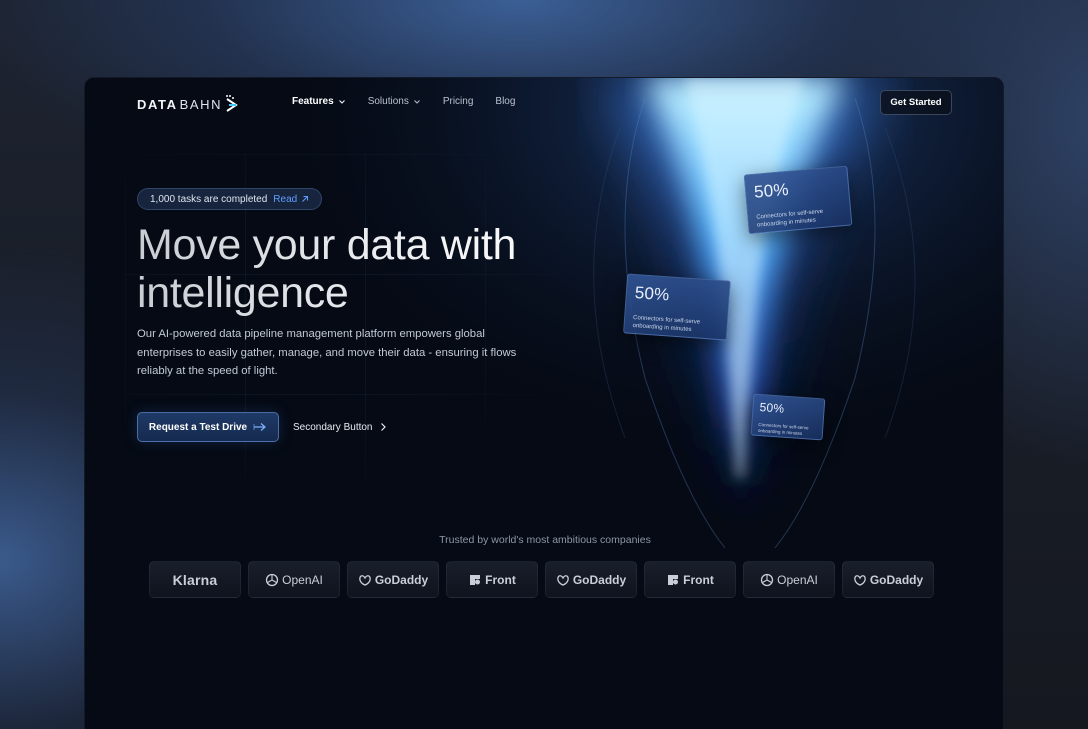 Image resolution: width=1088 pixels, height=729 pixels. I want to click on databahn-logo: DATA BAHN, so click(188, 104).